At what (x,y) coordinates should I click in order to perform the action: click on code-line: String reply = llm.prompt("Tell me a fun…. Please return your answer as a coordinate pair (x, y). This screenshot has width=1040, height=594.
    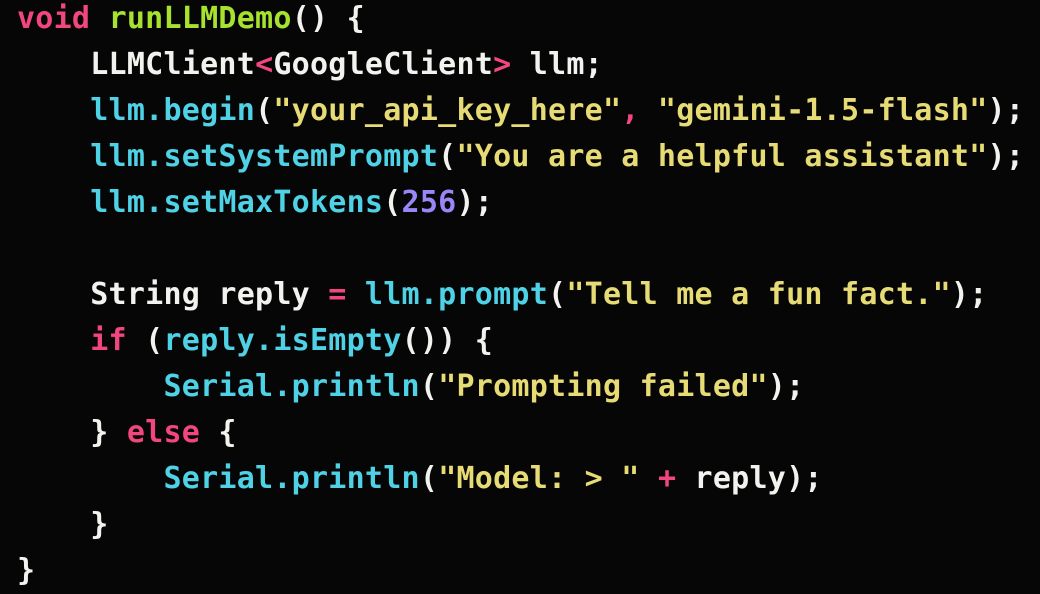
    Looking at the image, I should click on (520, 295).